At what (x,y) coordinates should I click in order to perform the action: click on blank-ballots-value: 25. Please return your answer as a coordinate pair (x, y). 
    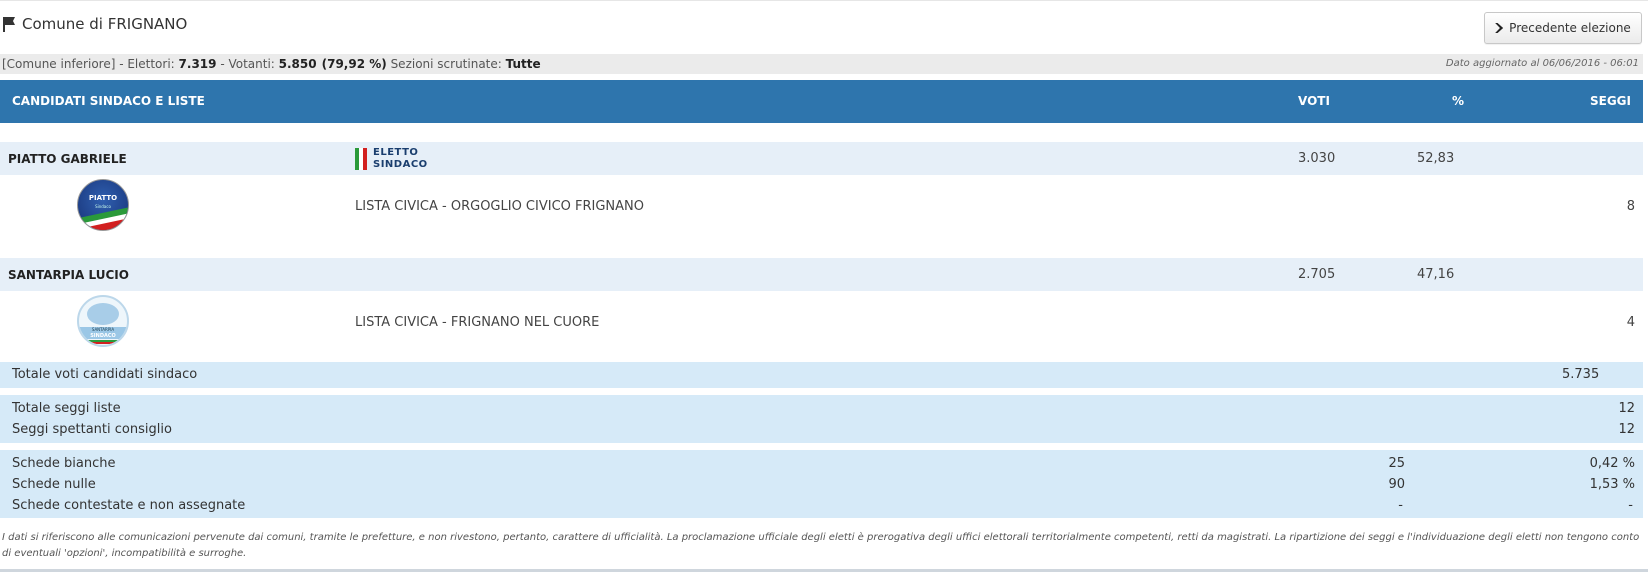
    Looking at the image, I should click on (1396, 463).